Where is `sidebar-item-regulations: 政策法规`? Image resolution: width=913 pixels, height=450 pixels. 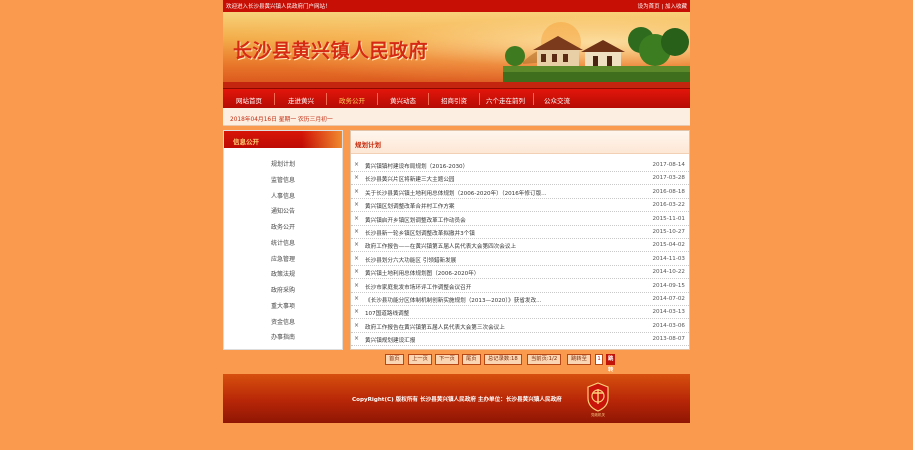
sidebar-item-regulations: 政策法规 is located at coordinates (283, 273).